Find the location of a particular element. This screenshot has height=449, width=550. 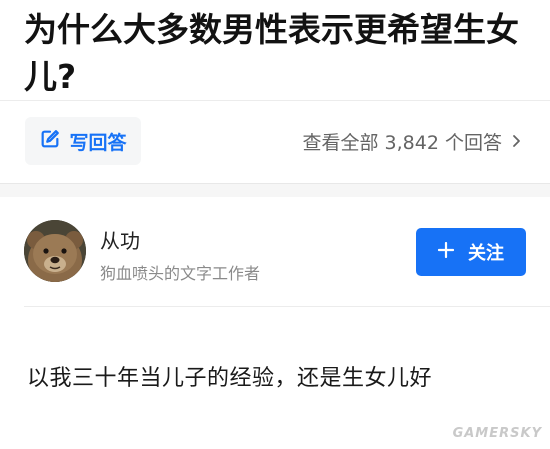

write-answer-label: 写回答 is located at coordinates (98, 142).